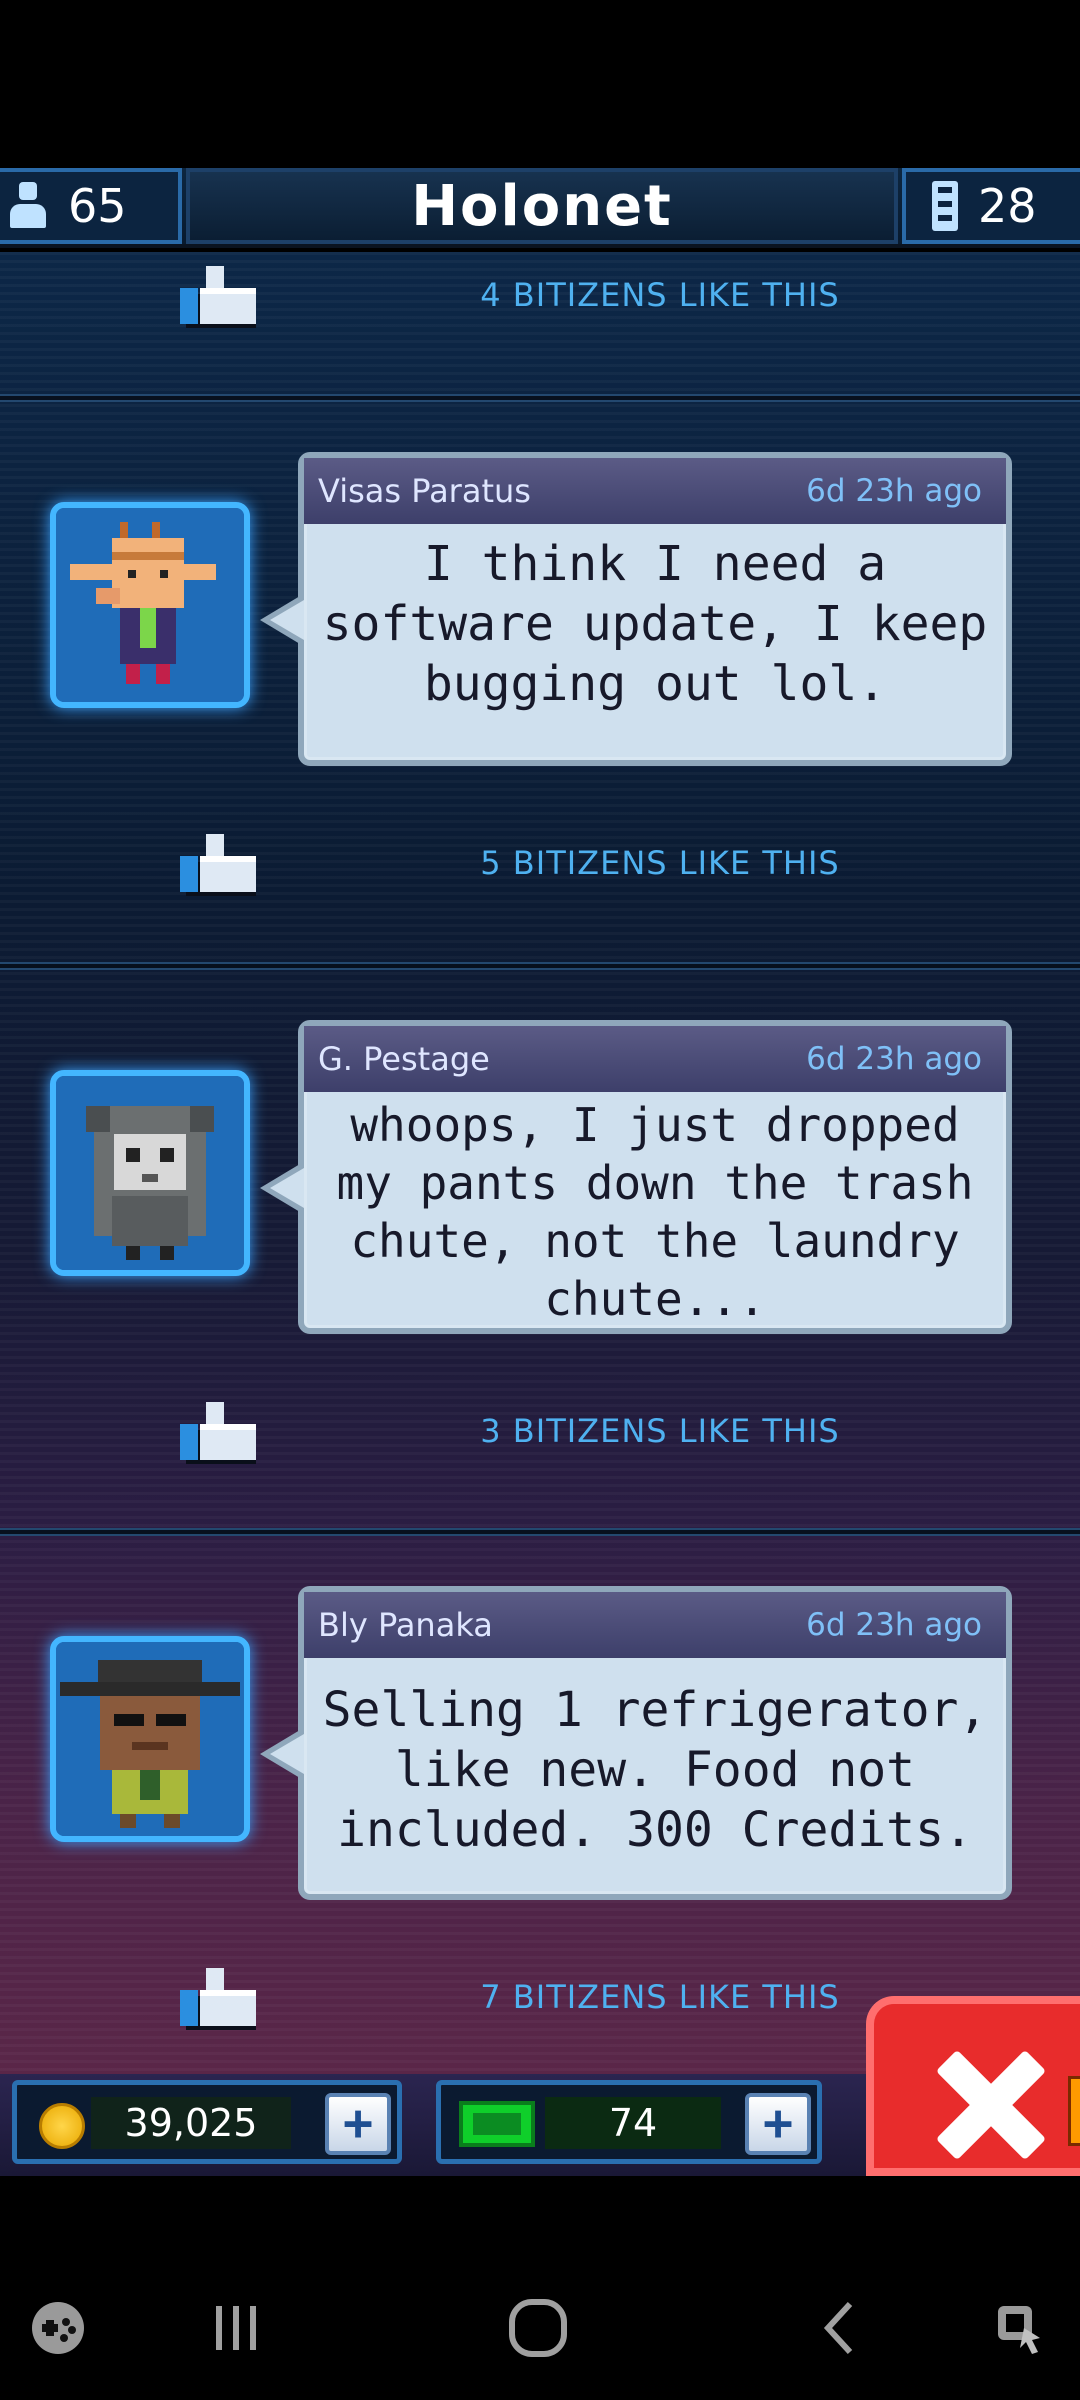  I want to click on screenshot-assist-icon, so click(1020, 2328).